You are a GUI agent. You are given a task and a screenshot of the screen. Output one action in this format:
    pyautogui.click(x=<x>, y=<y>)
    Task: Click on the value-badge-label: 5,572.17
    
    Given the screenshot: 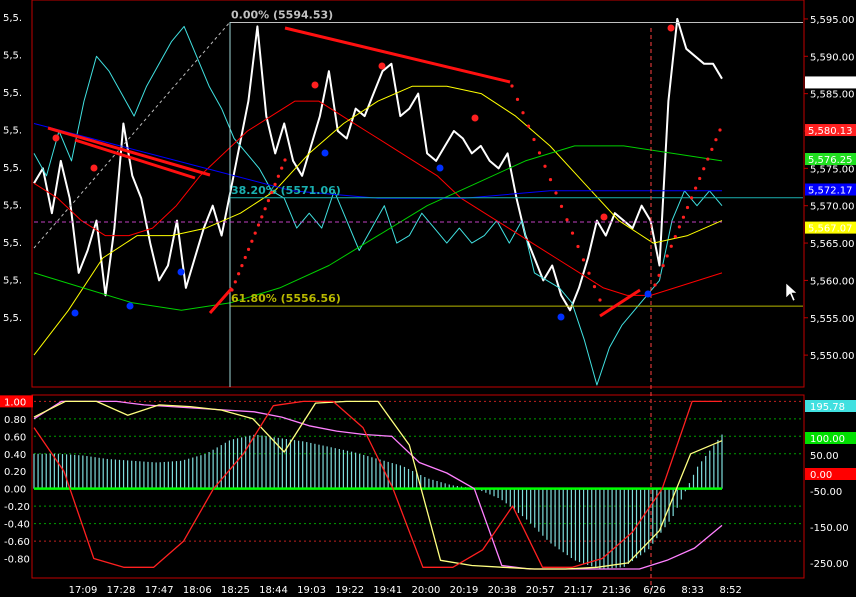 What is the action you would take?
    pyautogui.click(x=830, y=190)
    